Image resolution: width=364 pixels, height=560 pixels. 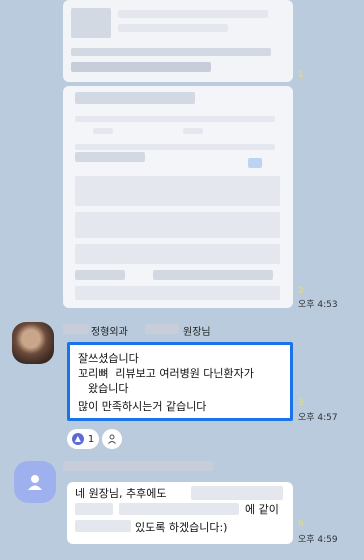 I want to click on message-time: 오후 4:53, so click(x=318, y=305).